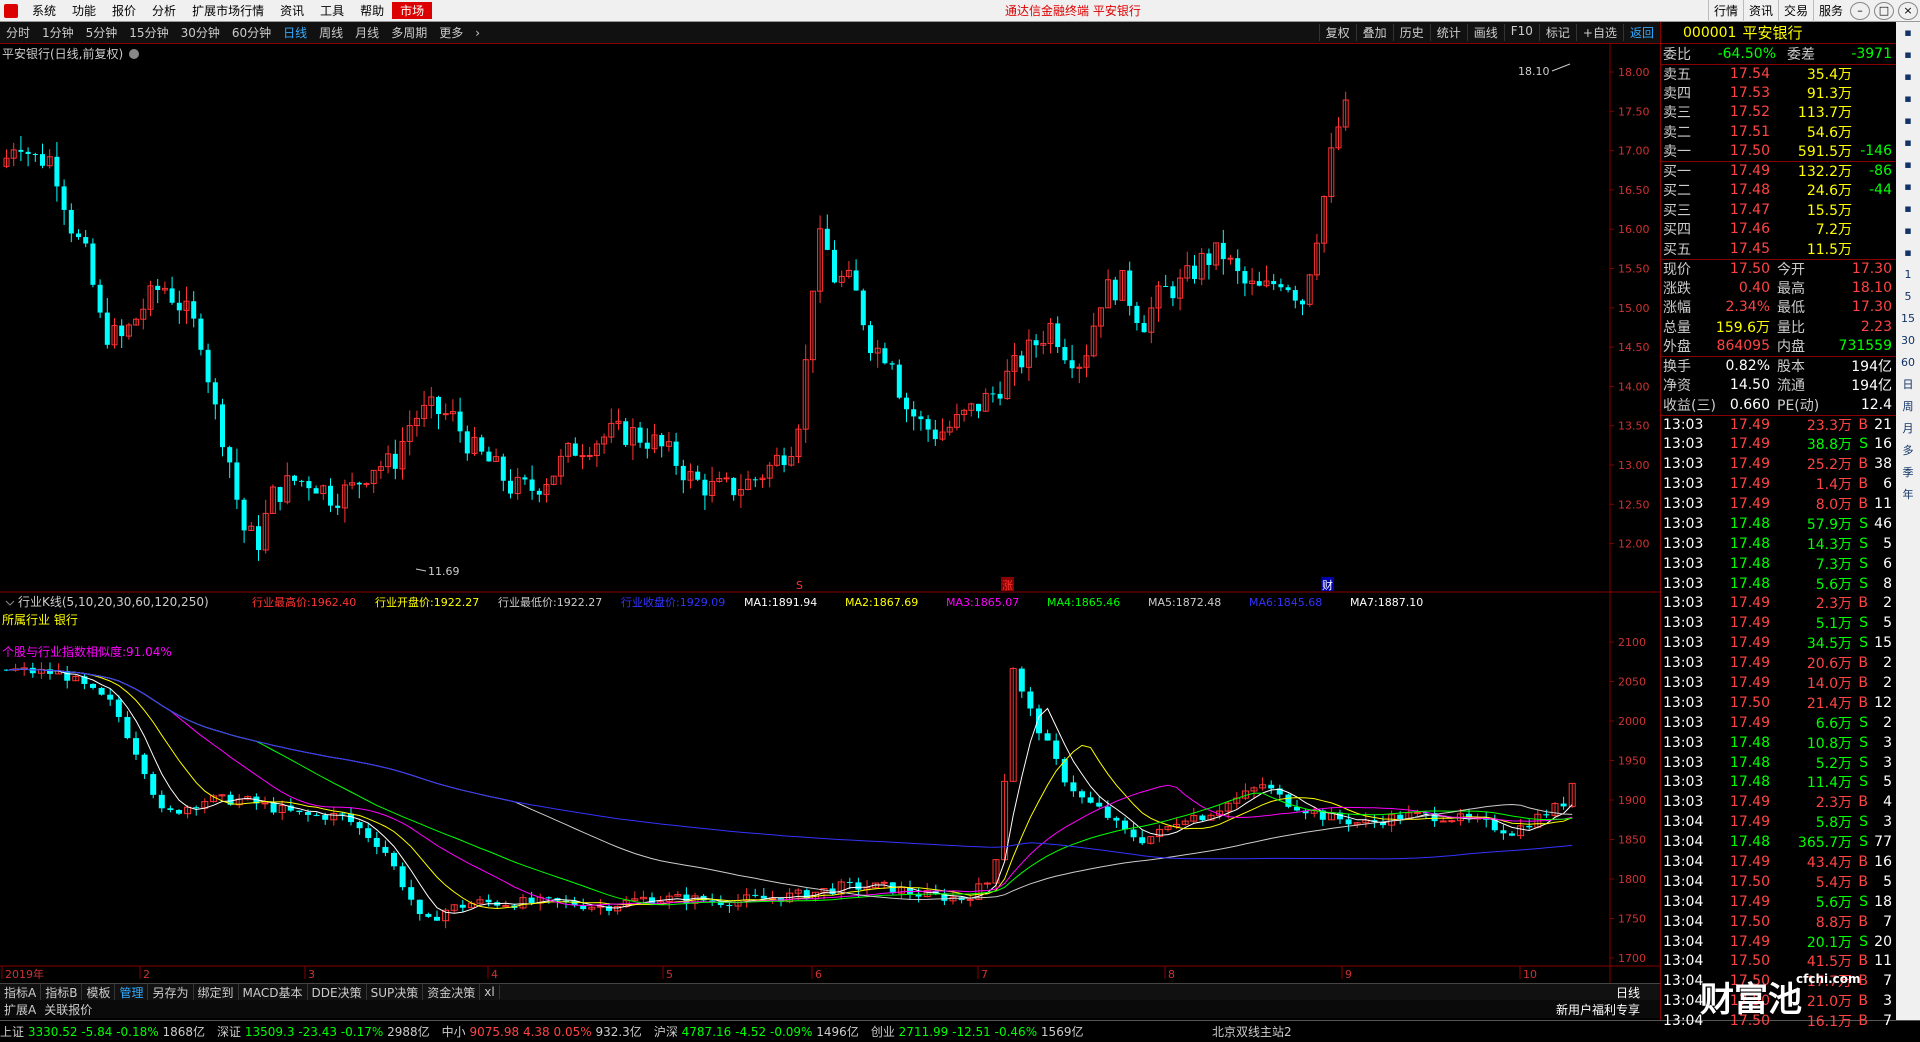 The height and width of the screenshot is (1042, 1920). Describe the element at coordinates (1725, 11) in the screenshot. I see `top-button-quotes: 行情` at that location.